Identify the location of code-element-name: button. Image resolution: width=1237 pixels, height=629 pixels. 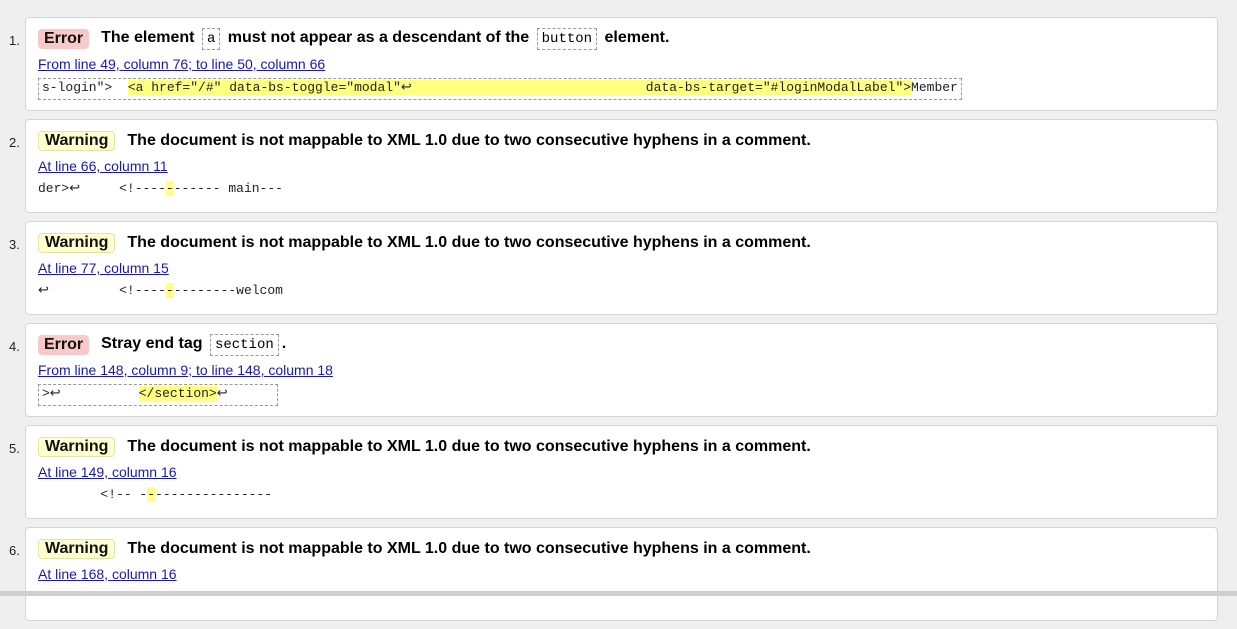
(567, 39).